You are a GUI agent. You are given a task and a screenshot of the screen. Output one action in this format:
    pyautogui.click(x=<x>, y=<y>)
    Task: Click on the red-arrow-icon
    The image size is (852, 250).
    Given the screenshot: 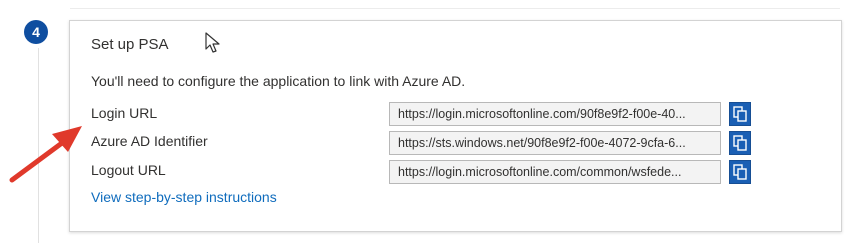 What is the action you would take?
    pyautogui.click(x=45, y=154)
    